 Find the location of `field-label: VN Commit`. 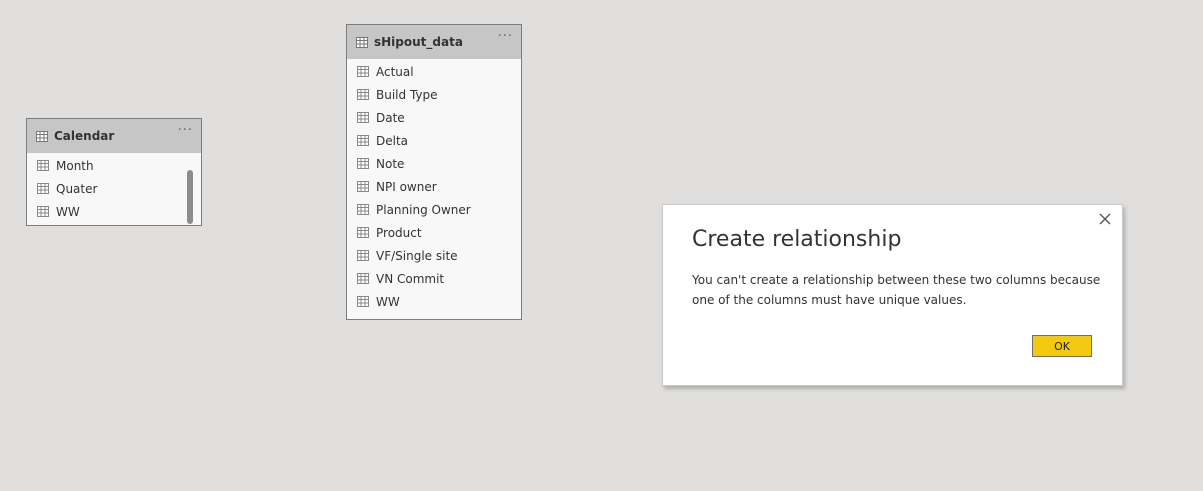

field-label: VN Commit is located at coordinates (410, 278).